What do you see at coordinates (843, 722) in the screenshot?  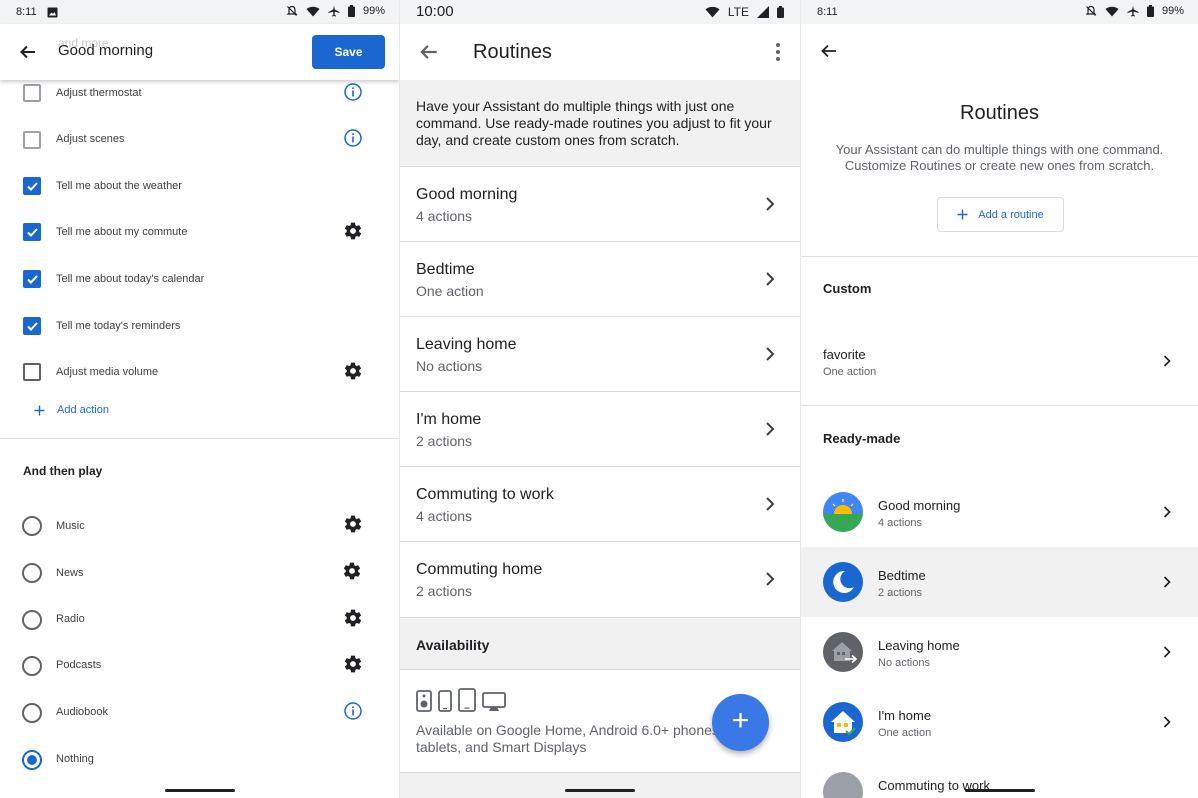 I see `home-check-icon` at bounding box center [843, 722].